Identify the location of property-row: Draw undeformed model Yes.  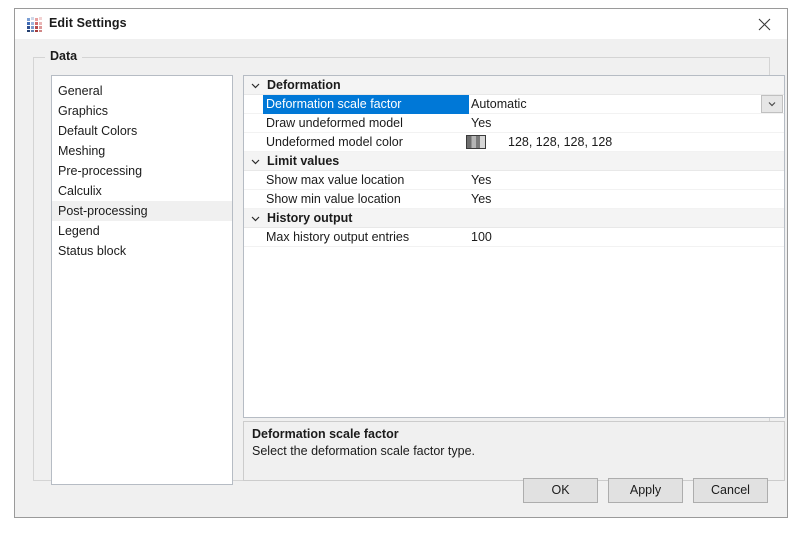
(514, 123).